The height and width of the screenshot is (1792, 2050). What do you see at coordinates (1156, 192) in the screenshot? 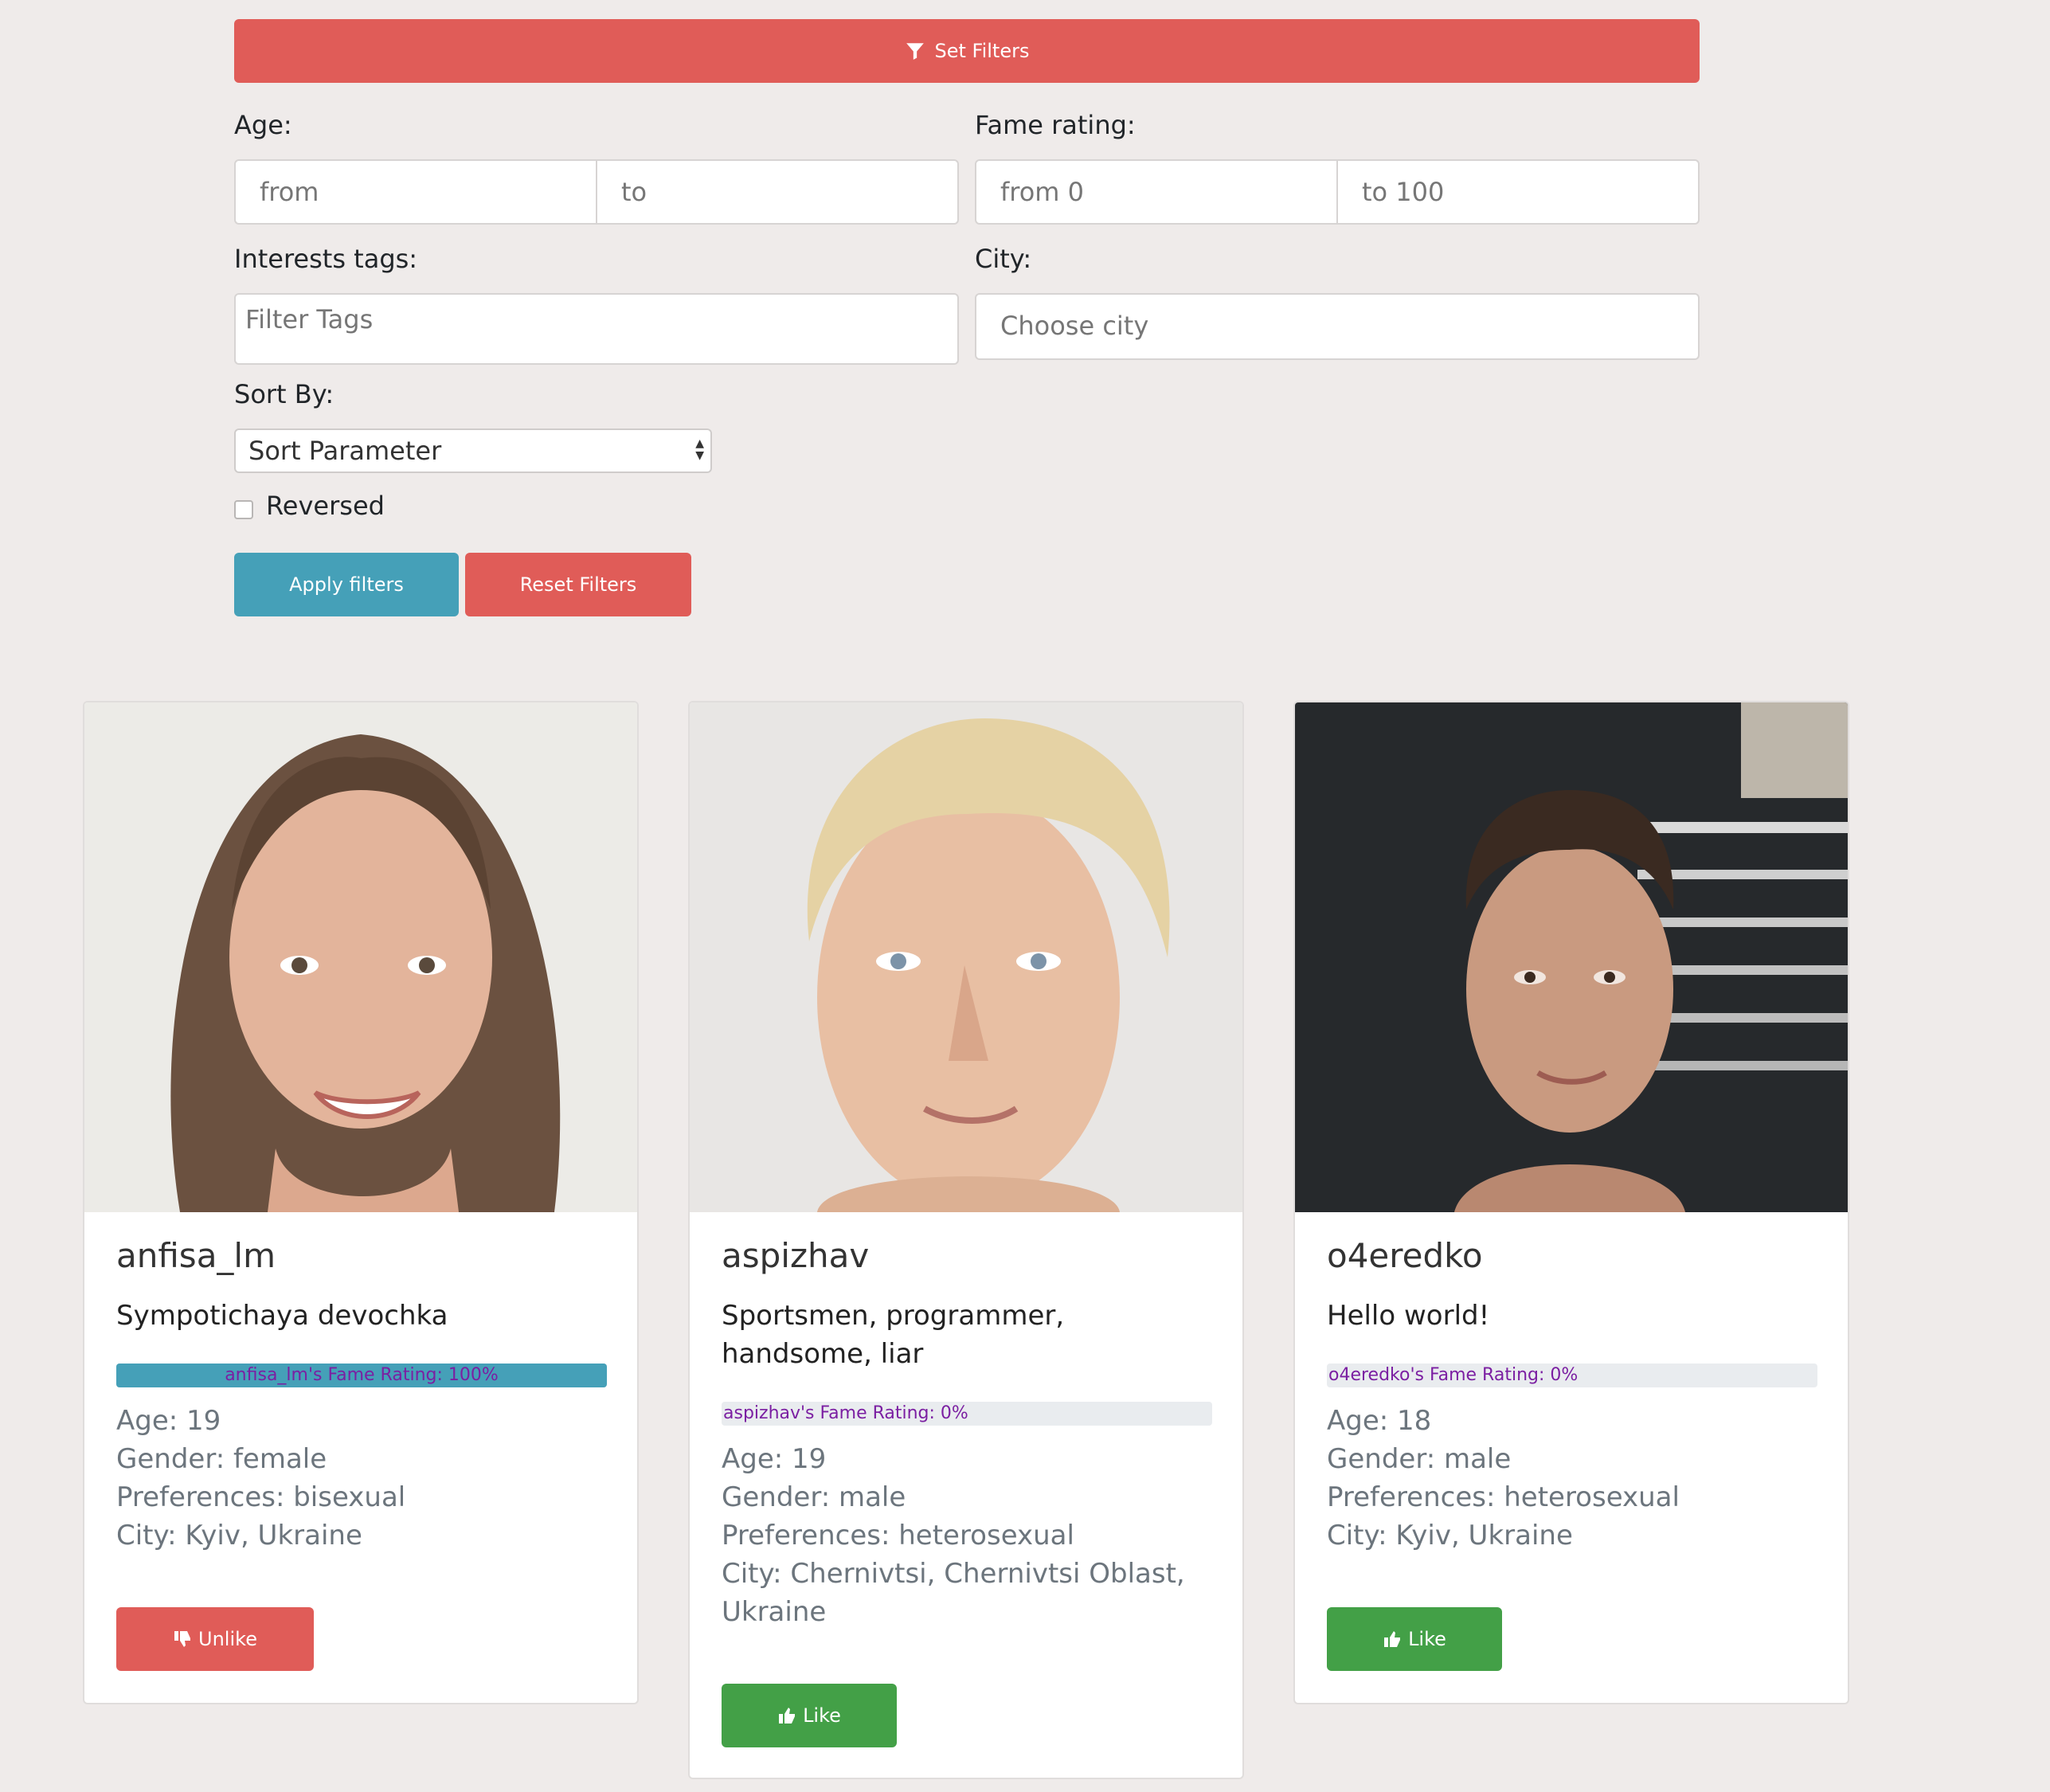
I see `fame-from-input: from 0` at bounding box center [1156, 192].